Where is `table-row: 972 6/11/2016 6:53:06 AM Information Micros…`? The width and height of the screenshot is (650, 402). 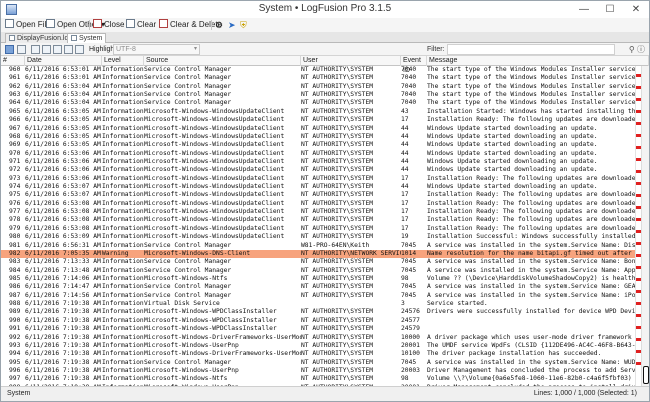
table-row: 972 6/11/2016 6:53:06 AM Information Micros… is located at coordinates (321, 170).